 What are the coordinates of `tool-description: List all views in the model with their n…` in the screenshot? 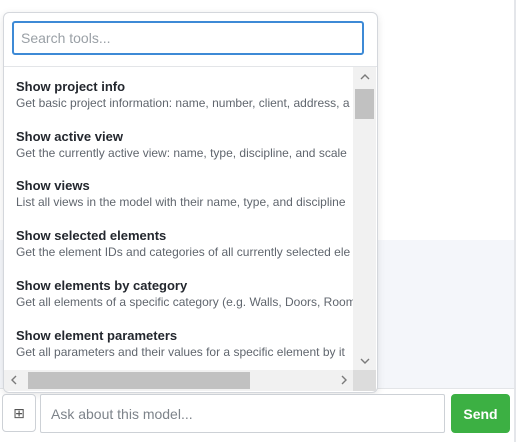 It's located at (181, 202).